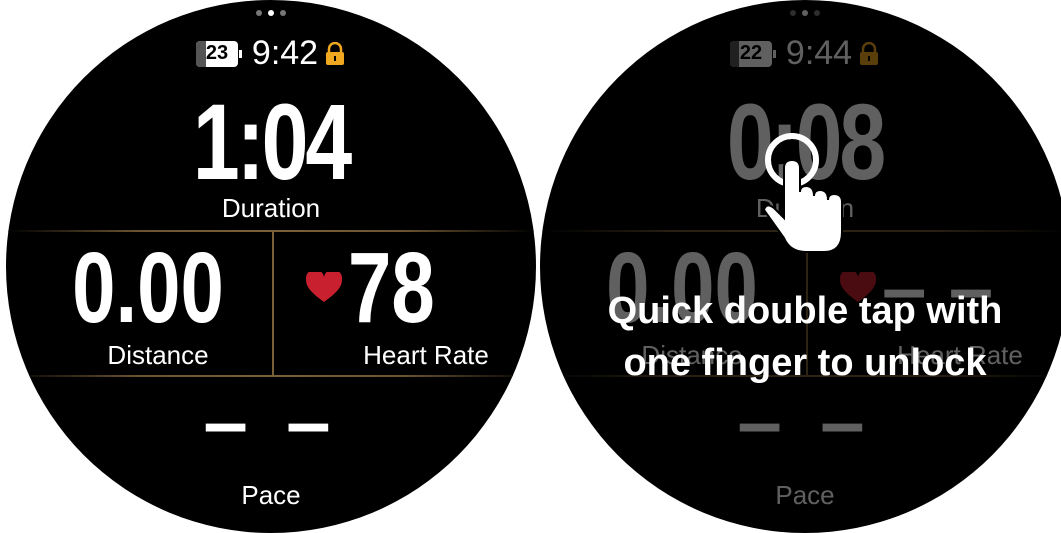 This screenshot has height=533, width=1061. I want to click on heart-rate-label: Heart Rate, so click(426, 355).